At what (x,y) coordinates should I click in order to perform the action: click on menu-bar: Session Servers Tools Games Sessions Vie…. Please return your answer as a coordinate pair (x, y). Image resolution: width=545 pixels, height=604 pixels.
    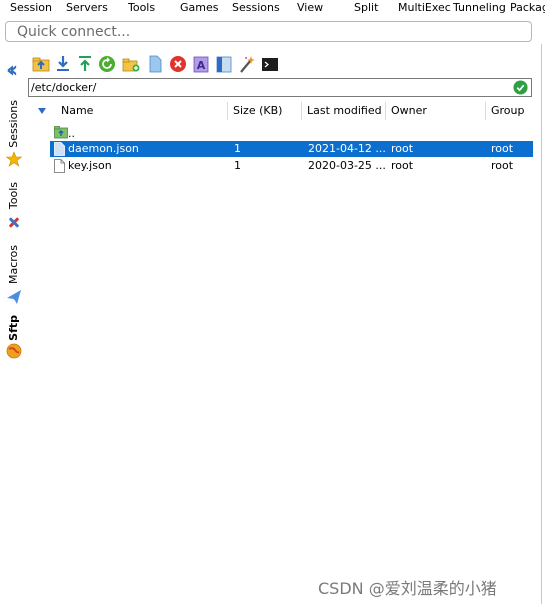
    Looking at the image, I should click on (272, 8).